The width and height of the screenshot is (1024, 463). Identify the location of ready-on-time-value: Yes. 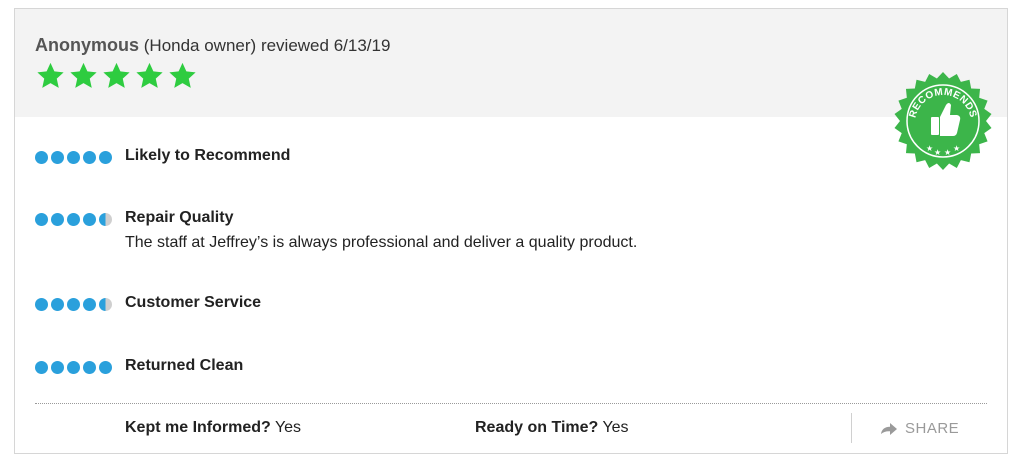
(615, 427).